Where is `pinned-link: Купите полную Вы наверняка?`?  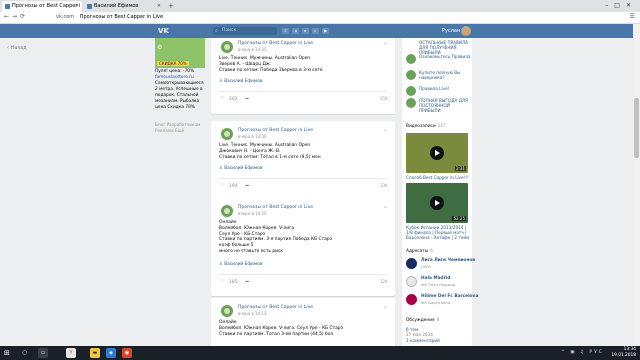
pinned-link: Купите полную Вы наверняка? is located at coordinates (438, 77).